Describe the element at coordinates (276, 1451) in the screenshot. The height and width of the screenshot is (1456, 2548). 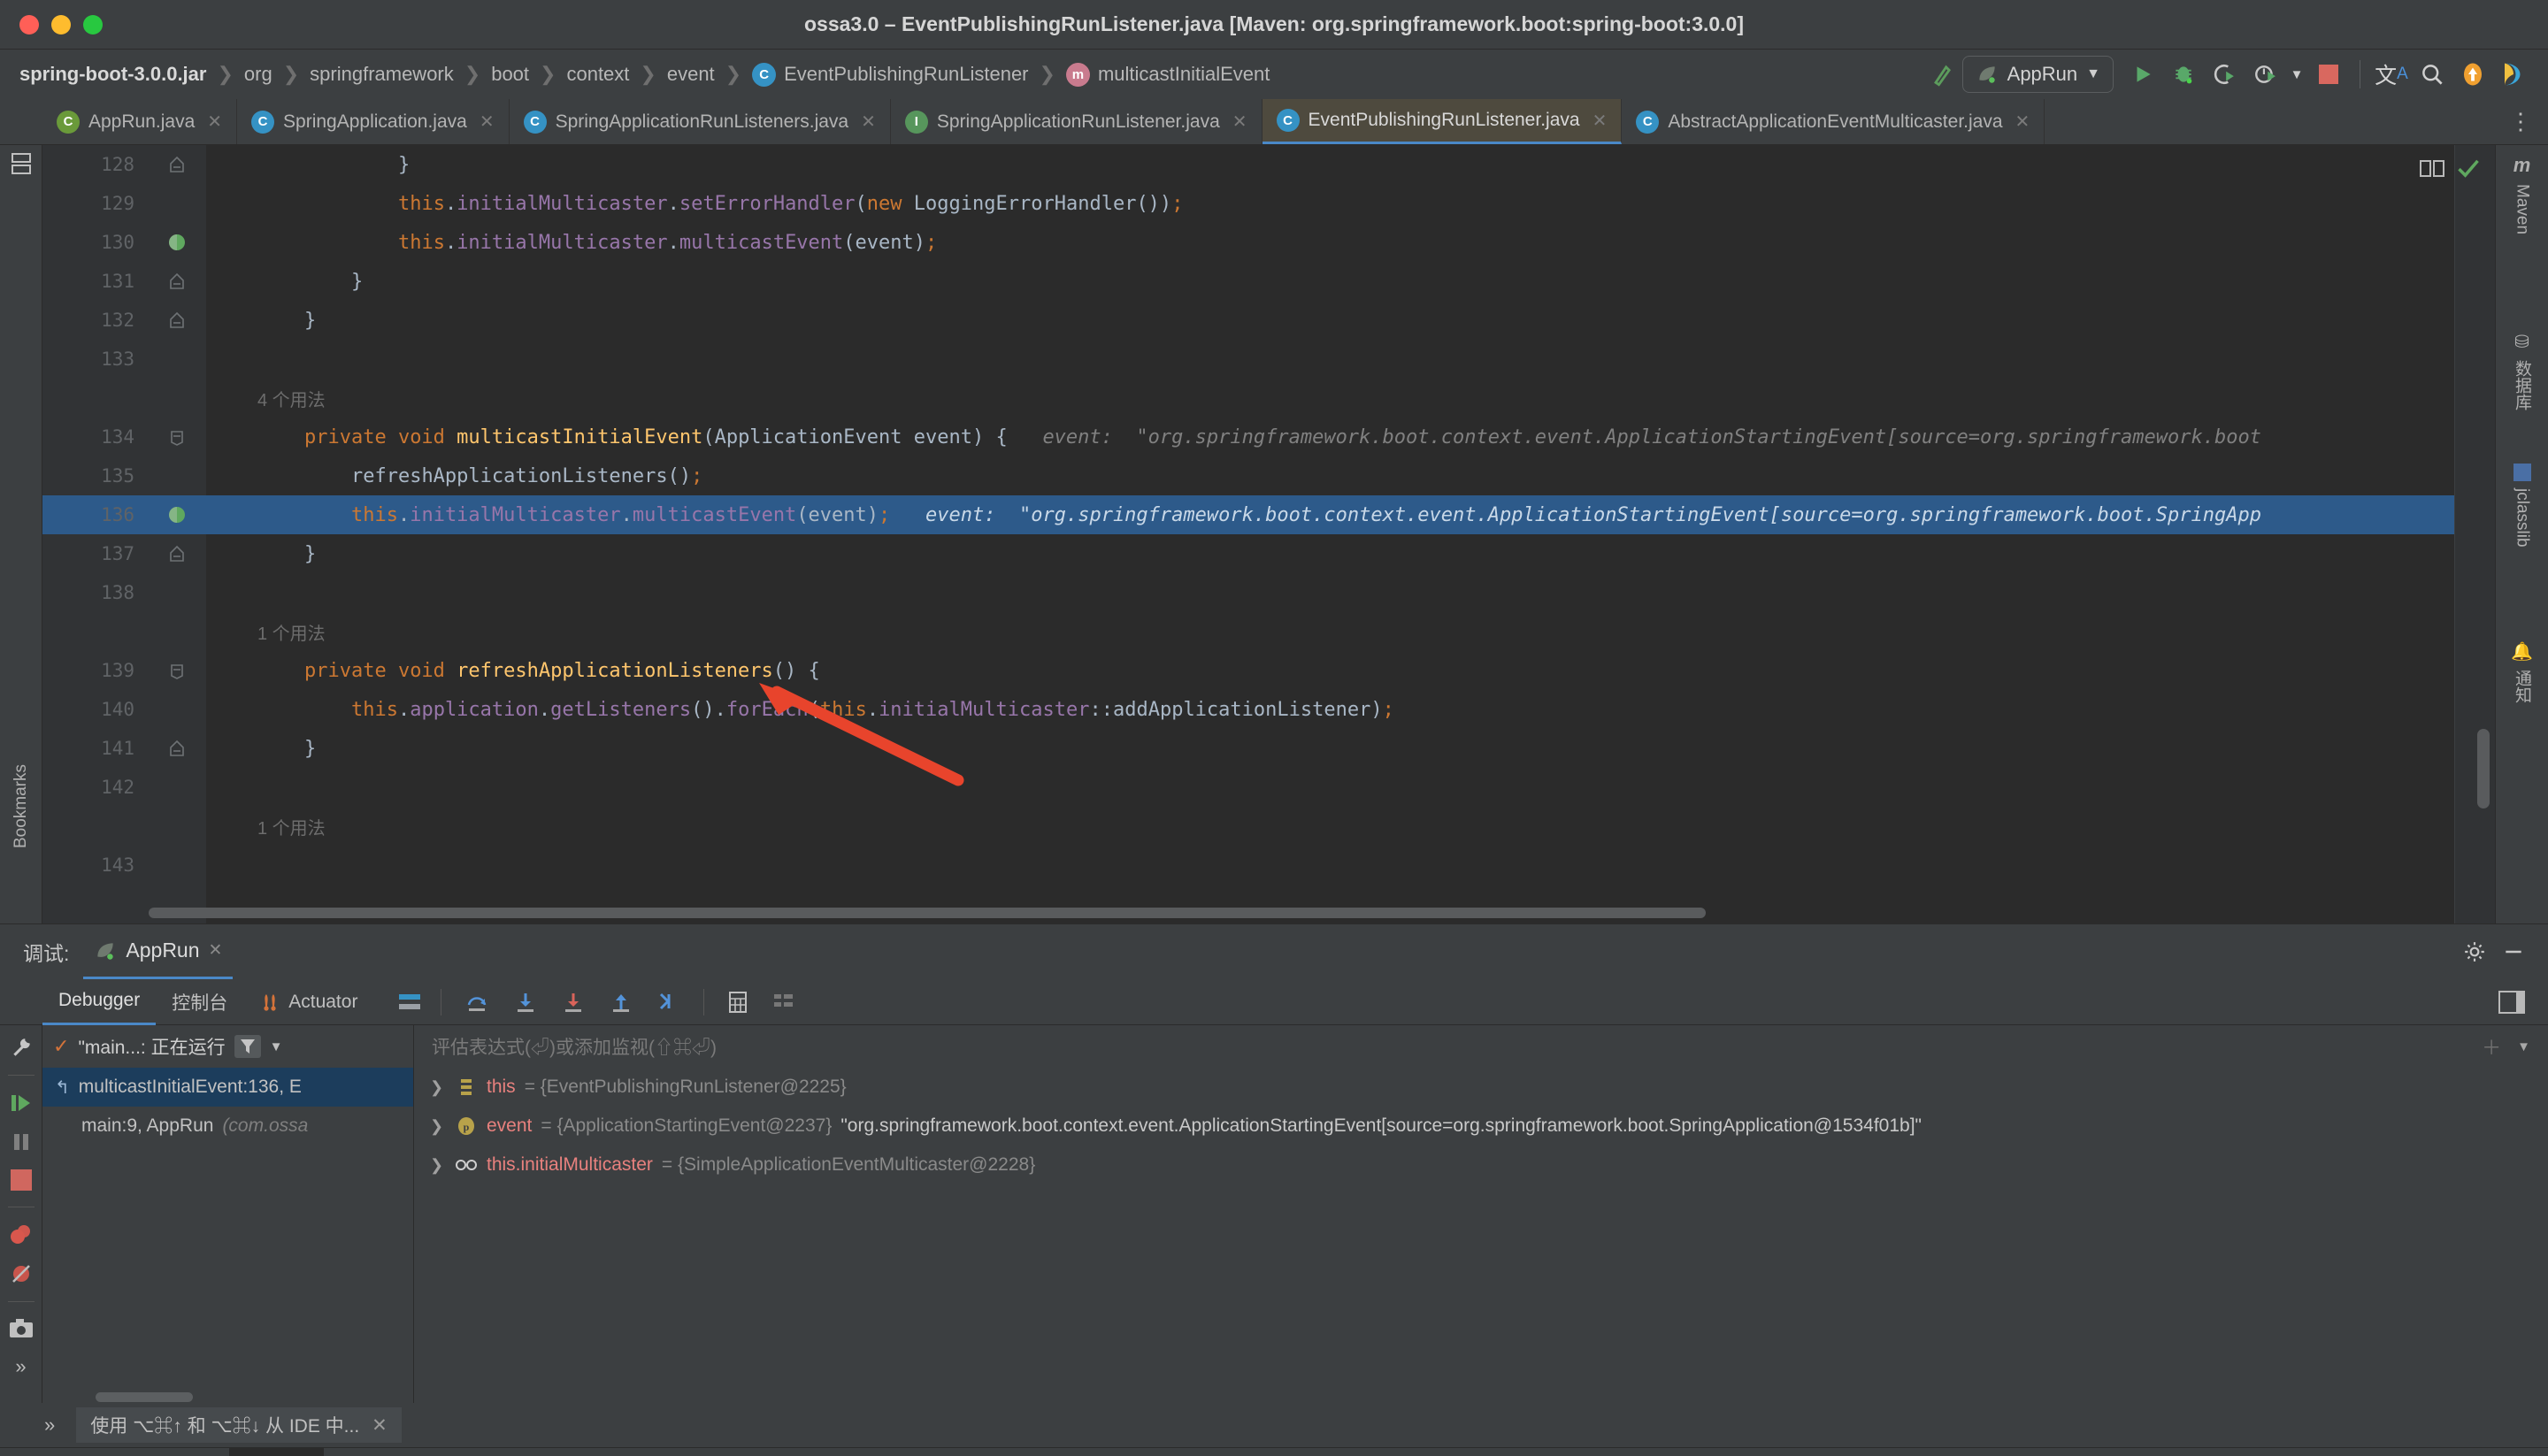
I see `bottom-tool-debug: 调试` at that location.